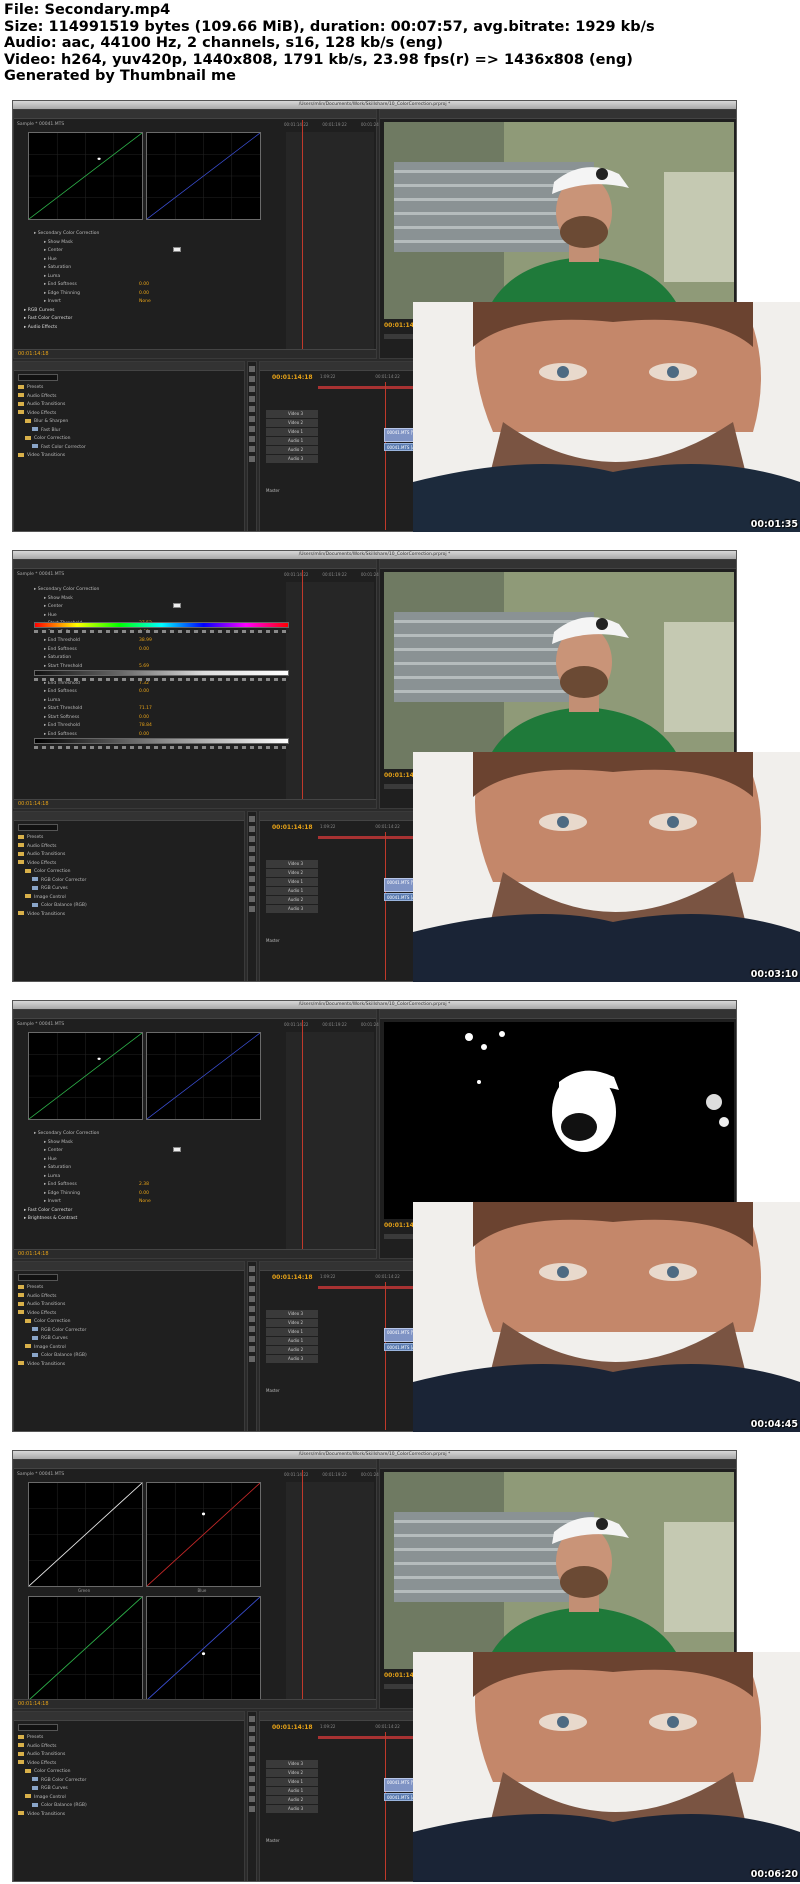 Image resolution: width=800 pixels, height=1884 pixels. What do you see at coordinates (151, 1185) in the screenshot?
I see `effect-property: ▸ End Softness 2.38` at bounding box center [151, 1185].